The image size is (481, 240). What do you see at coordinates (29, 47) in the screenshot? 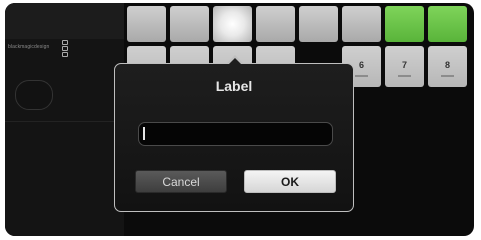
I see `brand-logo-text: blackmagicdesign` at bounding box center [29, 47].